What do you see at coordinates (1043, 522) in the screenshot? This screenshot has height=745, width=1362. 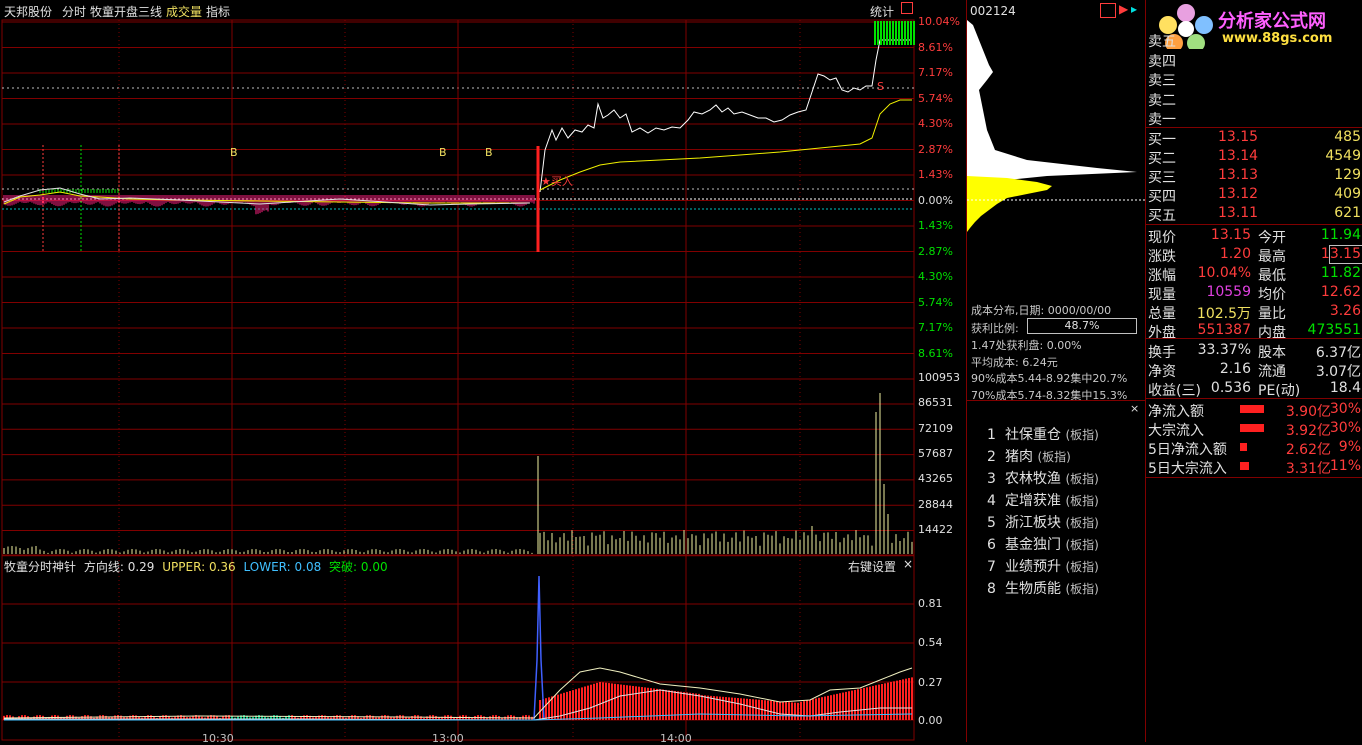 I see `block-item: 5 浙江板块 (板指)` at bounding box center [1043, 522].